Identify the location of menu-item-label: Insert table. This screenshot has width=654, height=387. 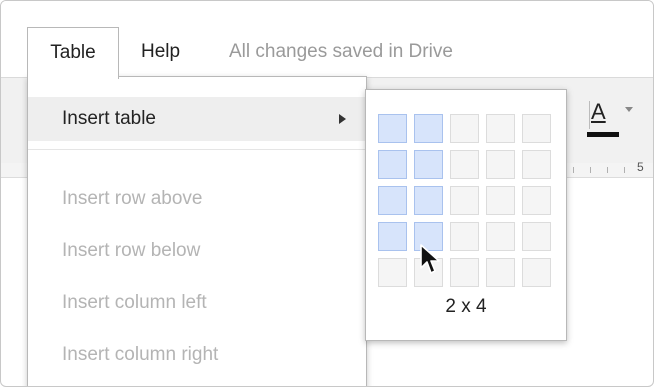
(109, 118).